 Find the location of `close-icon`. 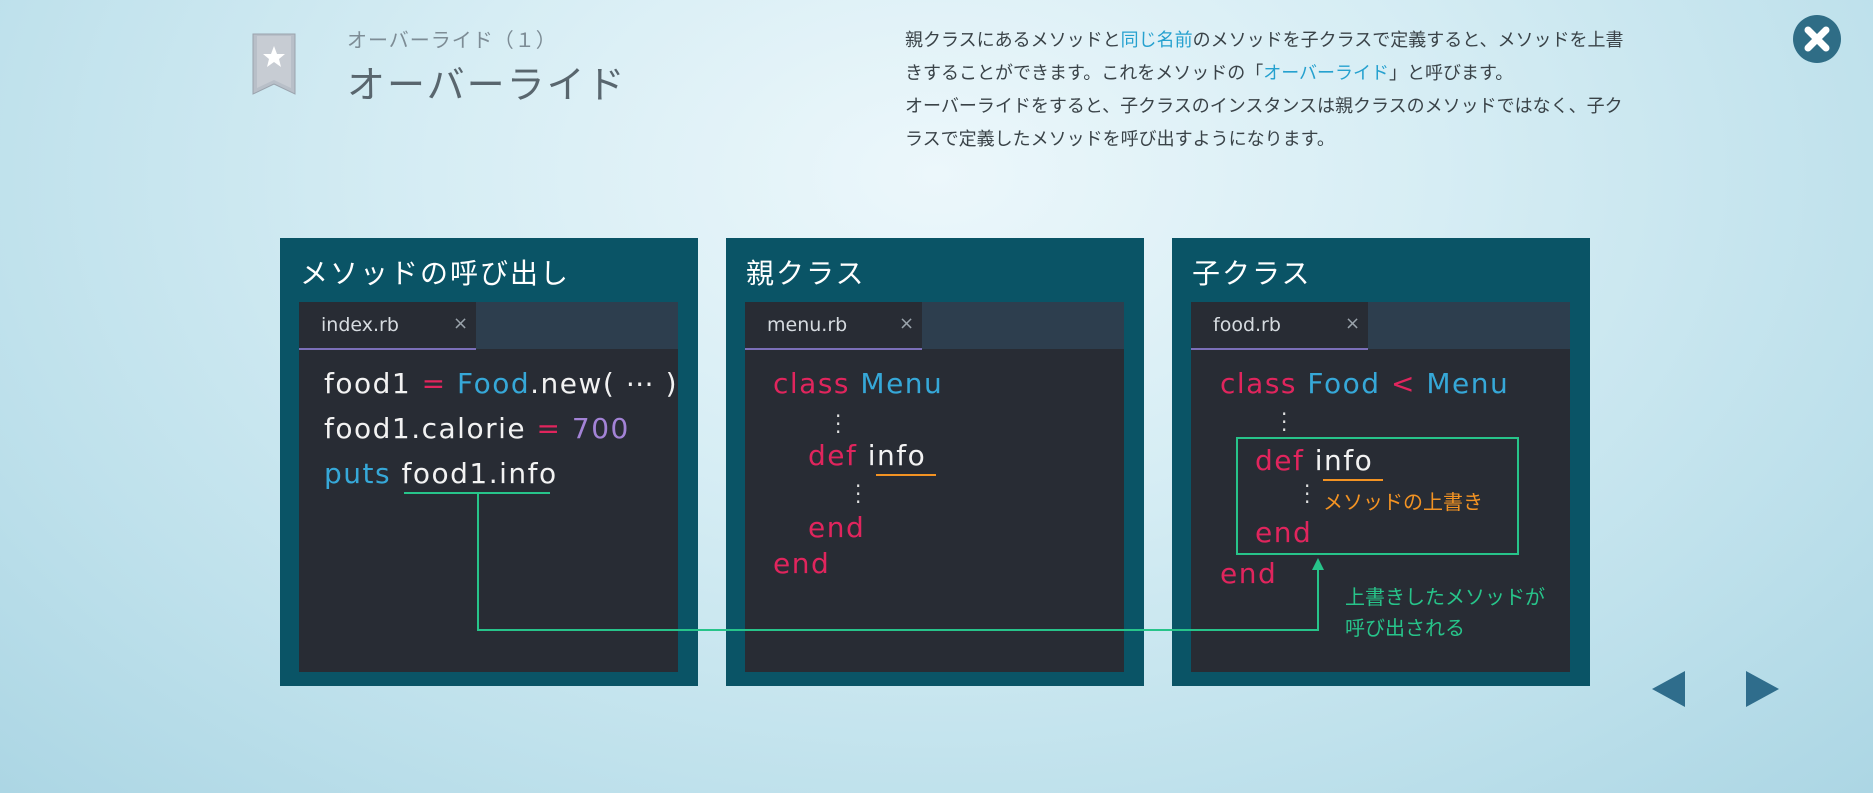

close-icon is located at coordinates (1817, 39).